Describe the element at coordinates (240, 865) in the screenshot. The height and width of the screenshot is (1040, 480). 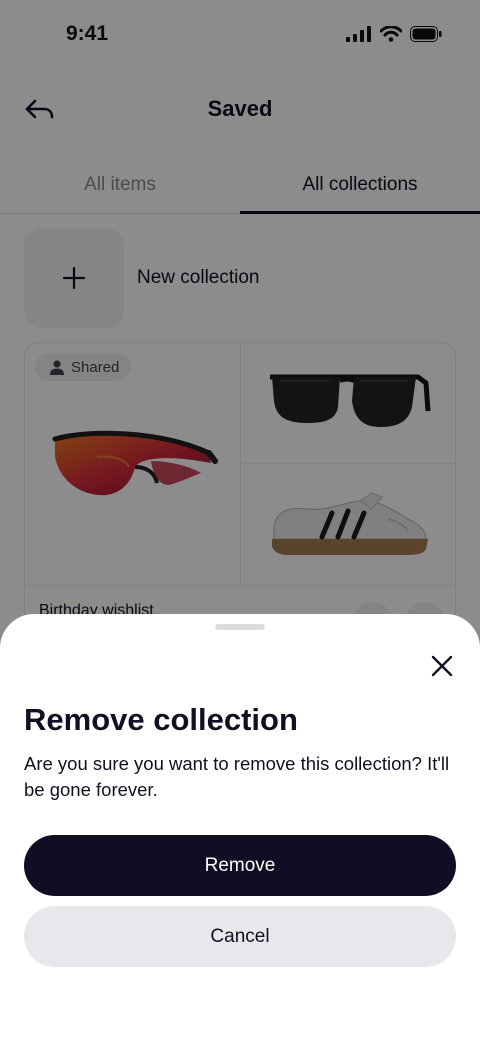
I see `remove-button: Remove` at that location.